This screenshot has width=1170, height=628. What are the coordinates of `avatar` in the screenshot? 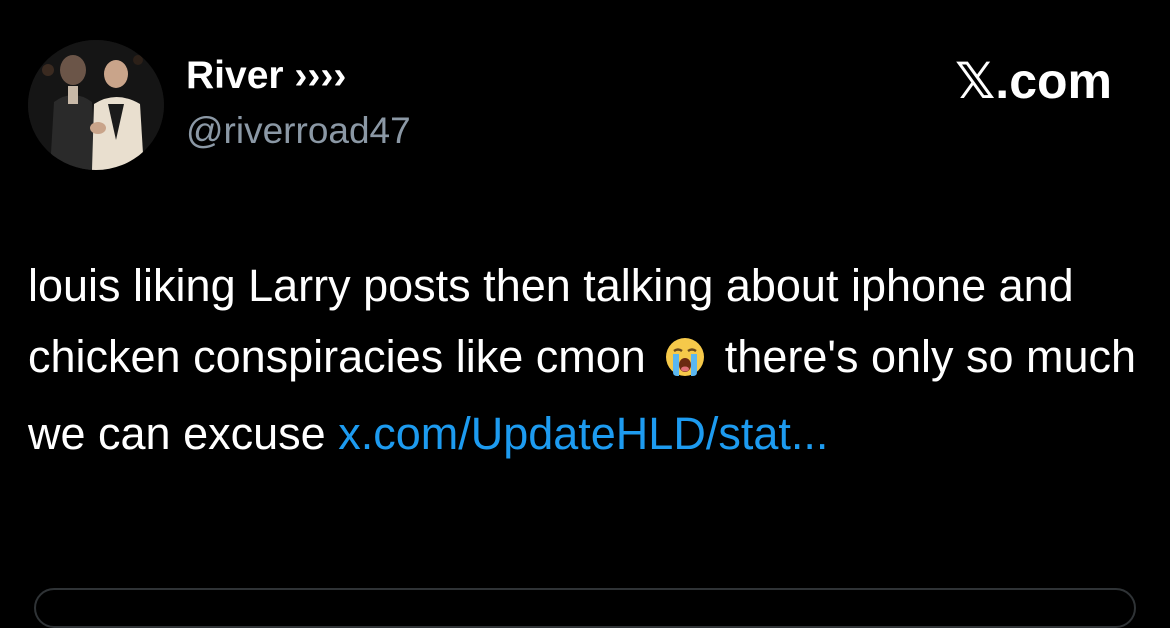 It's located at (96, 105).